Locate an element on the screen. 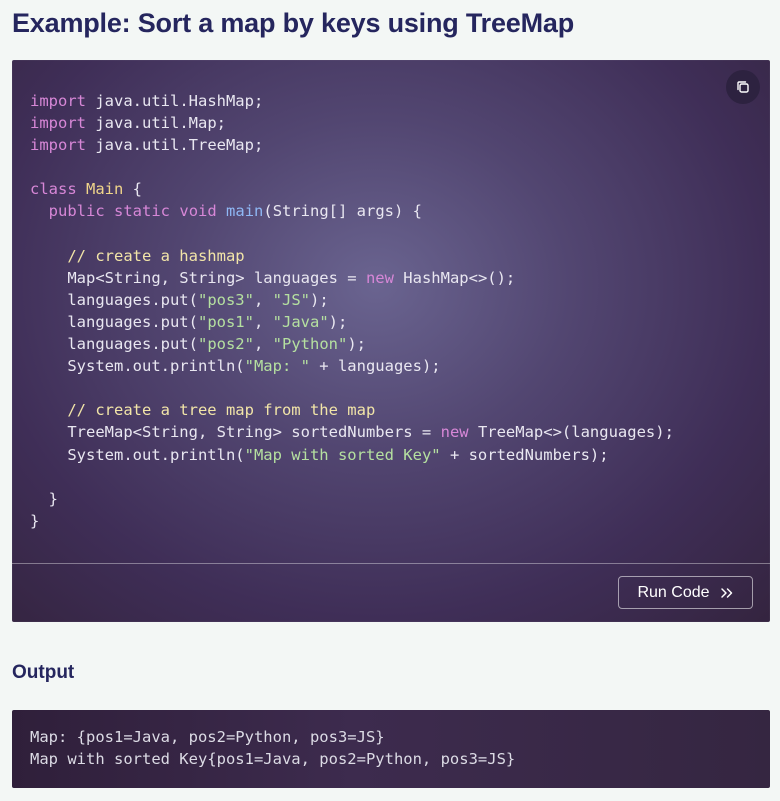 The width and height of the screenshot is (780, 801). code-line: class Main { is located at coordinates (86, 189).